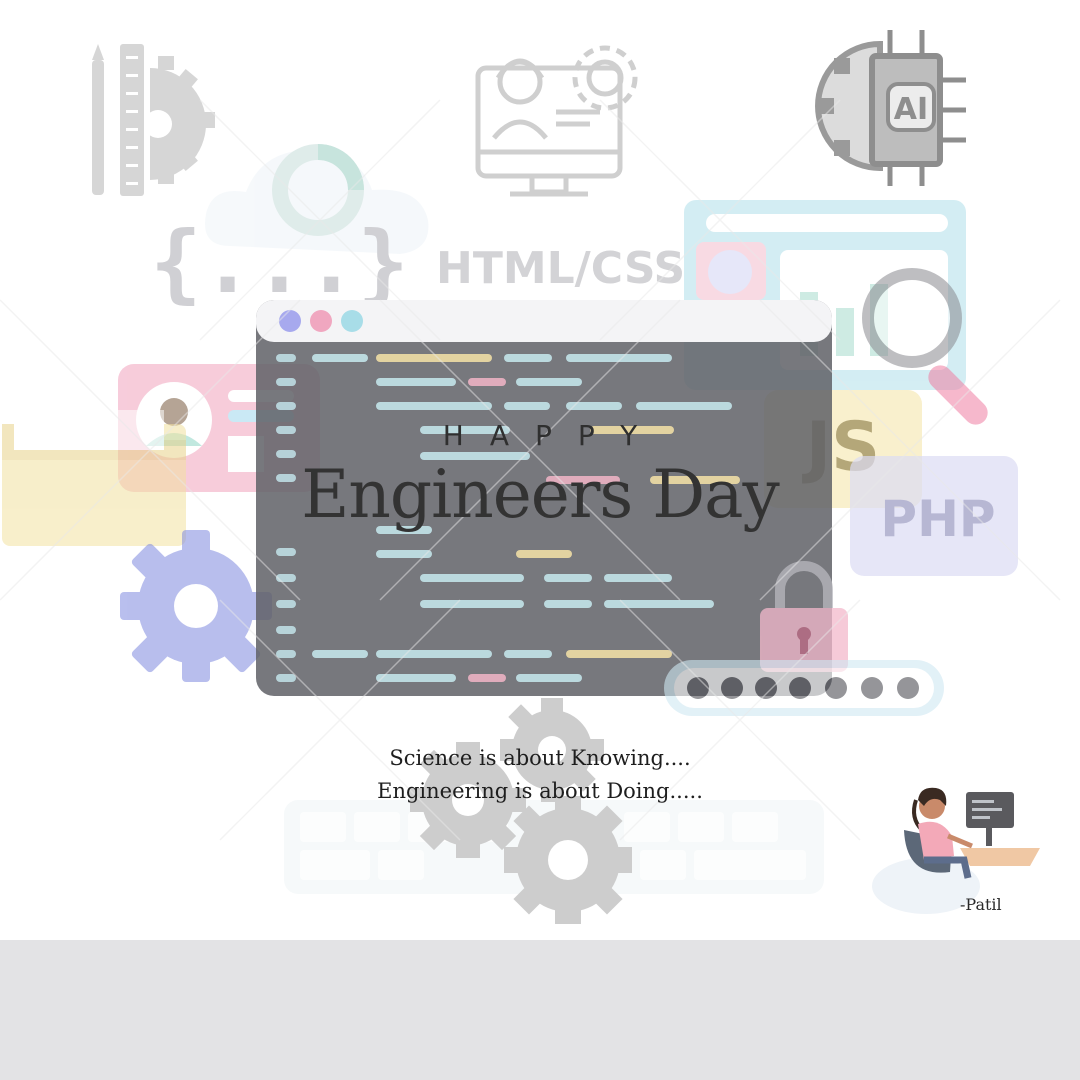 The width and height of the screenshot is (1080, 1080). What do you see at coordinates (196, 606) in the screenshot?
I see `gear-icon` at bounding box center [196, 606].